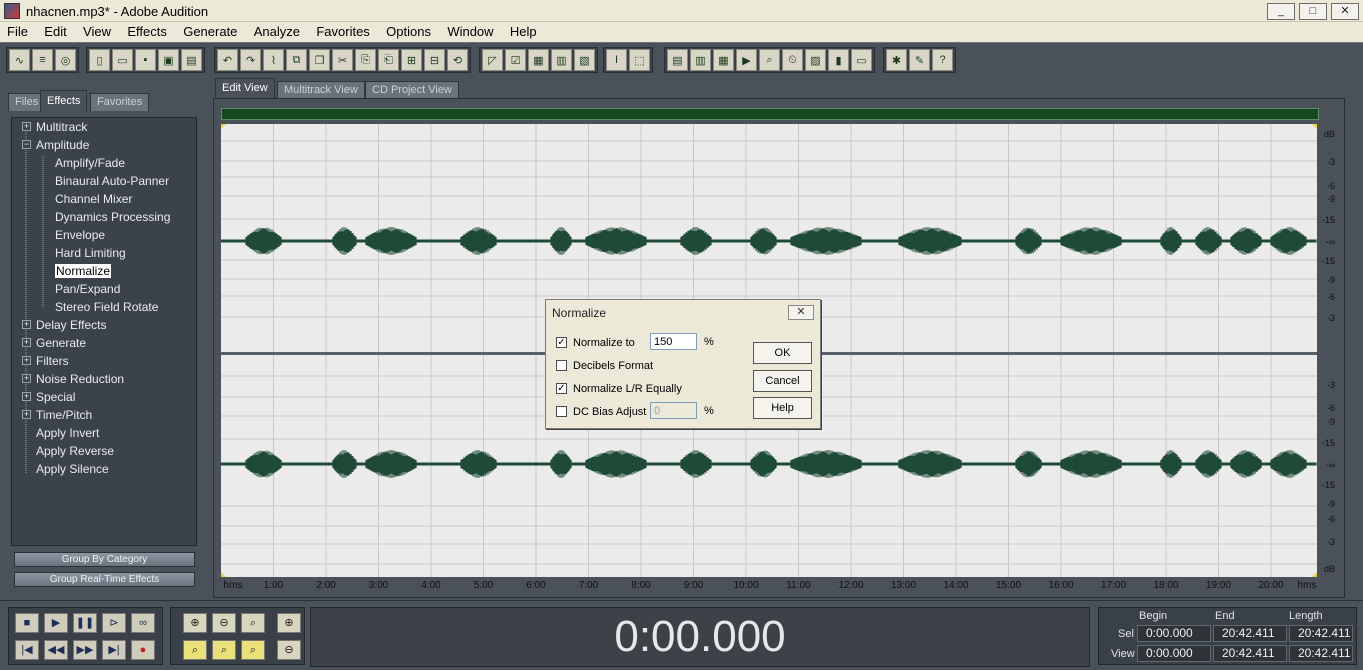  I want to click on selection-window-icon: ▨, so click(815, 60).